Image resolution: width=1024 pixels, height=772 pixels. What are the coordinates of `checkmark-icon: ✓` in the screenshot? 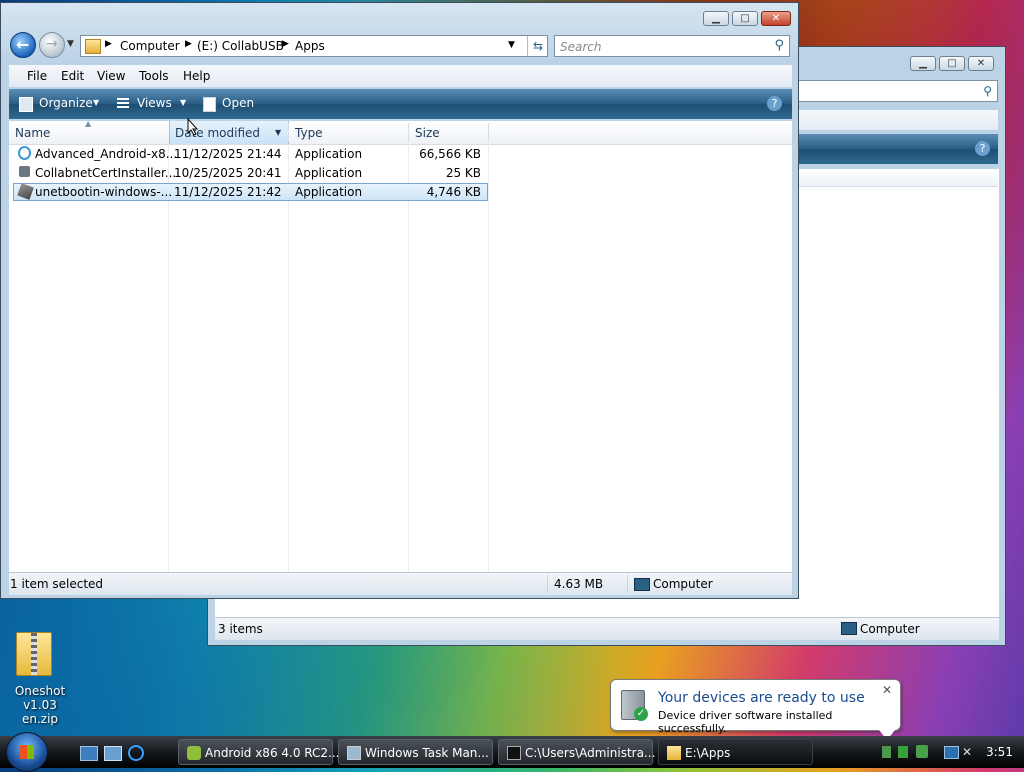 It's located at (641, 714).